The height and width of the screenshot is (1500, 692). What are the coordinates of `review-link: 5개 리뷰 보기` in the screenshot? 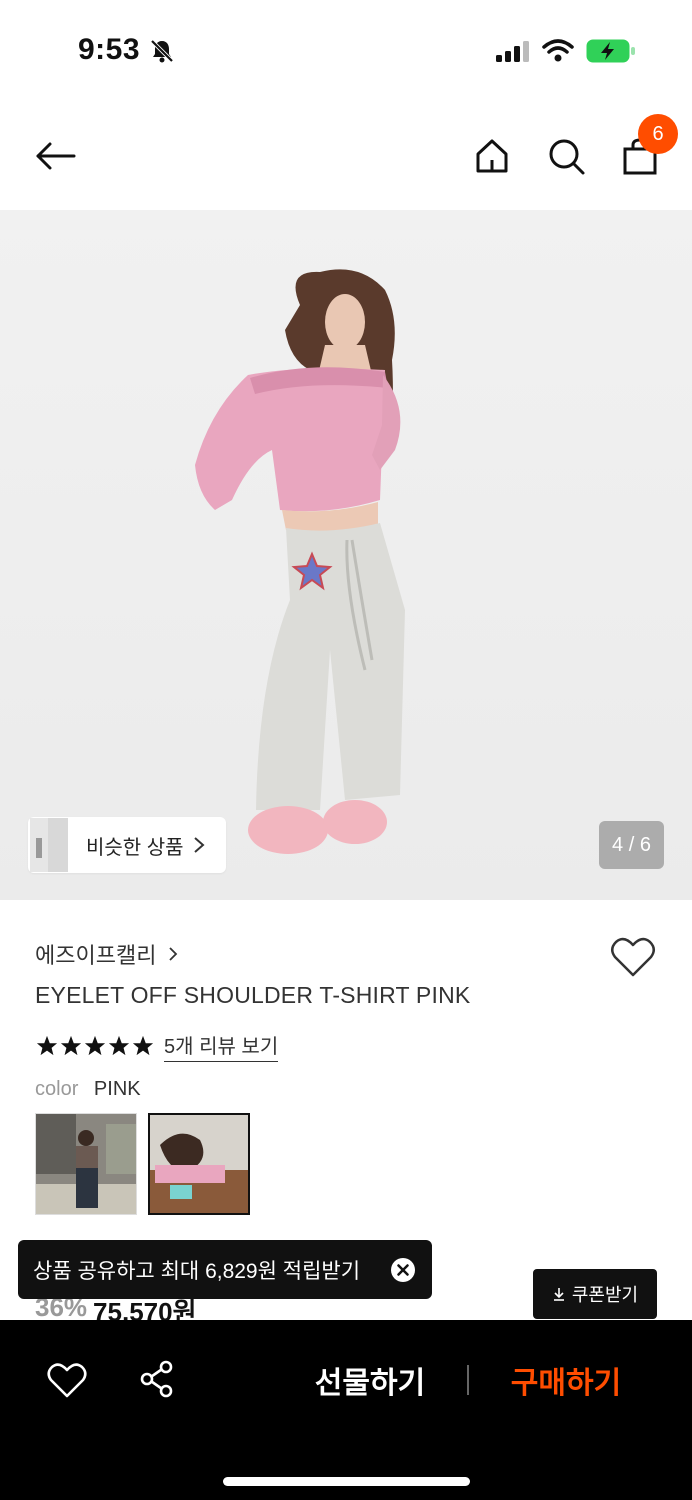 It's located at (221, 1046).